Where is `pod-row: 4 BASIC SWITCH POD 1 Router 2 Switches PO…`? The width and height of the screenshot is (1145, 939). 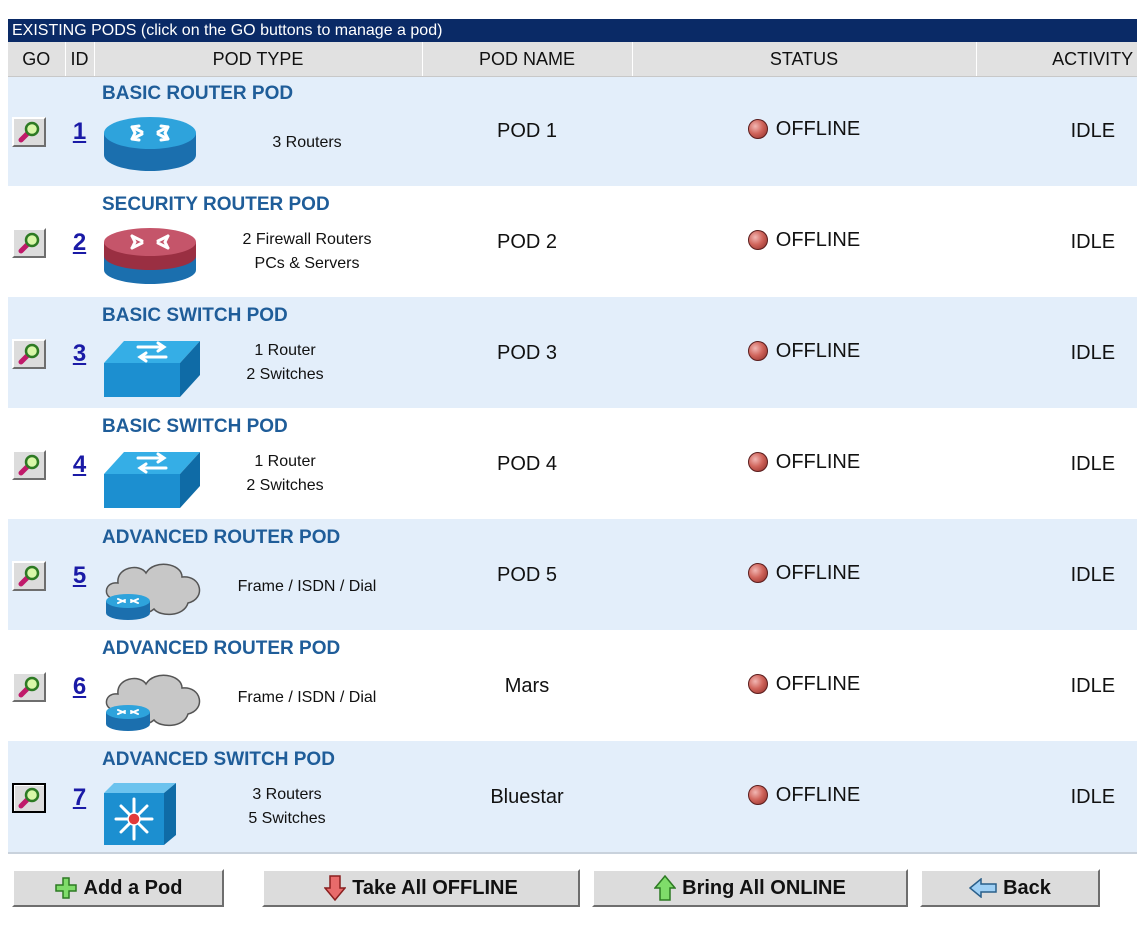
pod-row: 4 BASIC SWITCH POD 1 Router 2 Switches PO… is located at coordinates (573, 465).